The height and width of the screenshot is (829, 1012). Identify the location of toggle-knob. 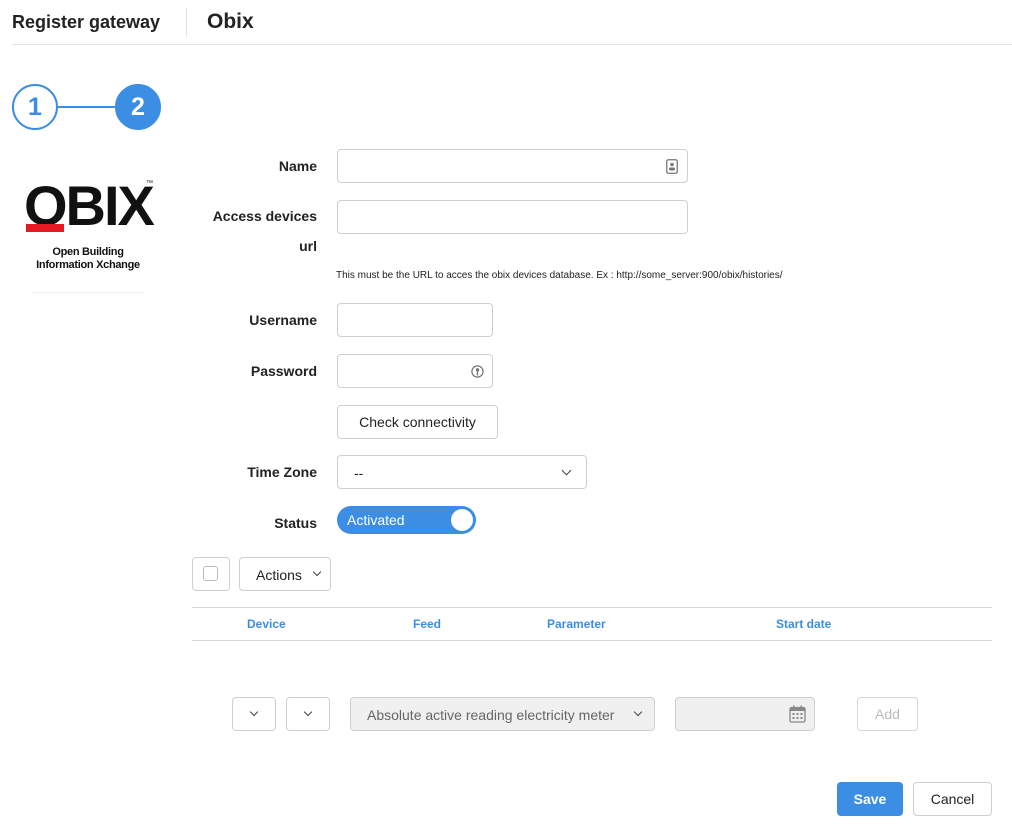
(462, 520).